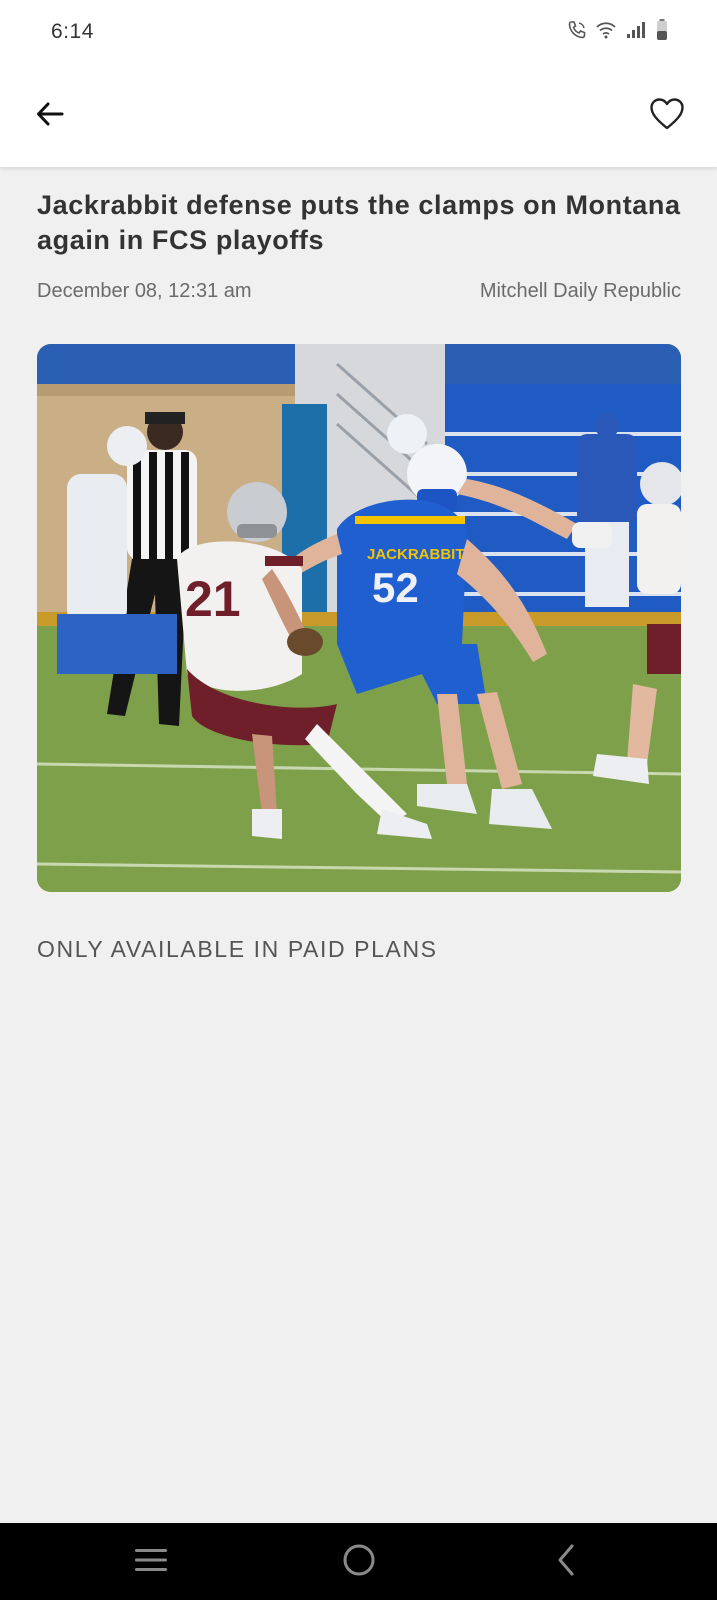 The height and width of the screenshot is (1600, 717). What do you see at coordinates (421, 554) in the screenshot?
I see `image-jersey-text: JACKRABBITS` at bounding box center [421, 554].